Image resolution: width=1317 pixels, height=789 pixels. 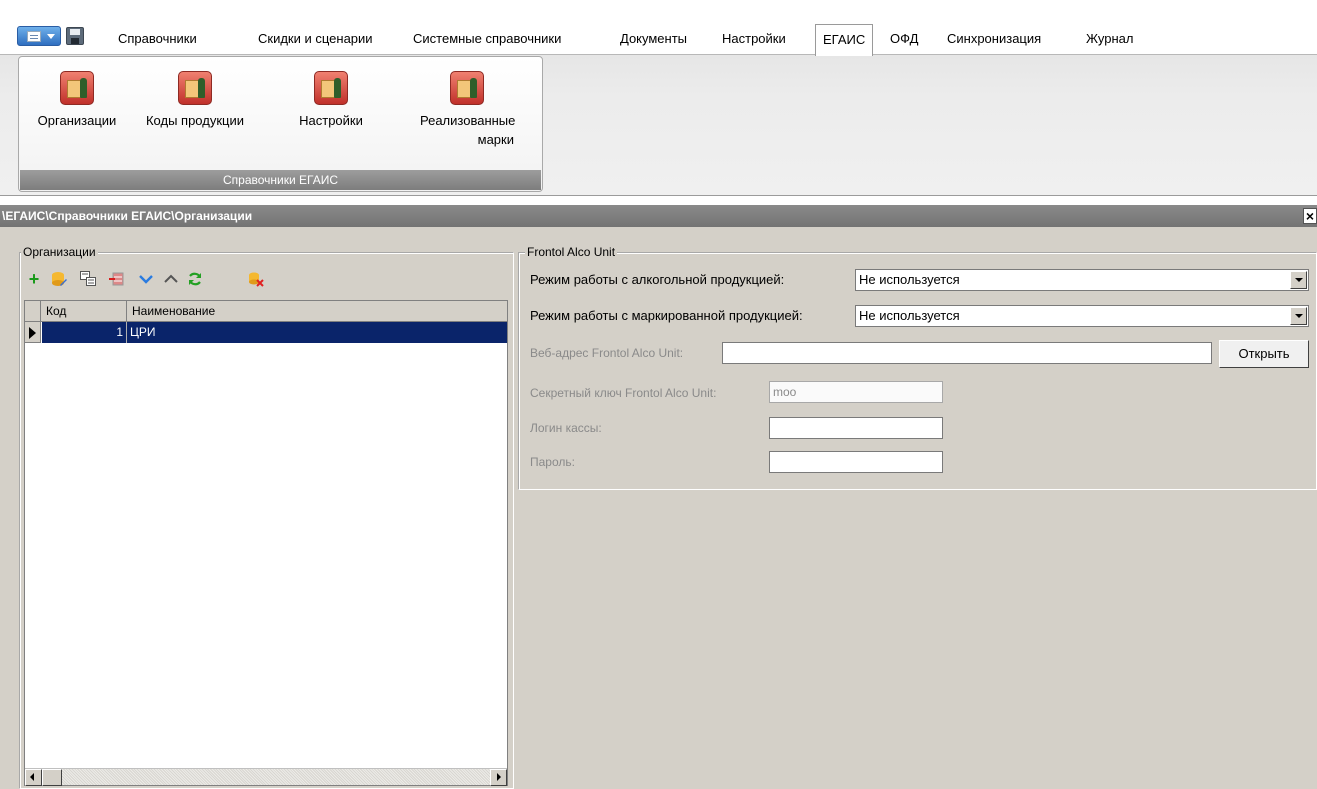 What do you see at coordinates (59, 252) in the screenshot?
I see `group-title: Организации` at bounding box center [59, 252].